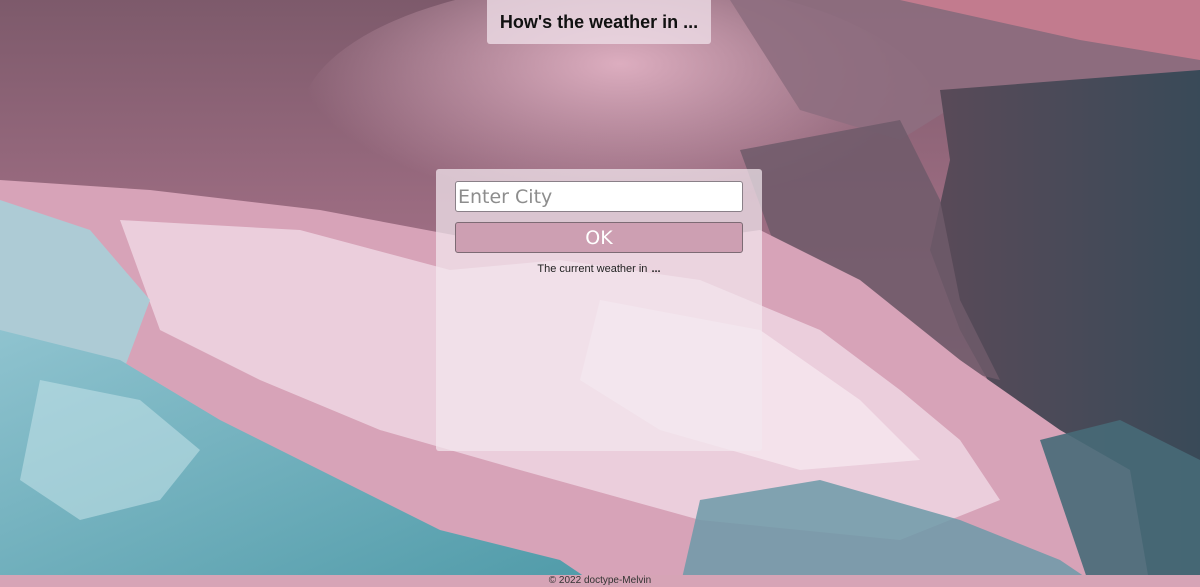 This screenshot has height=587, width=1200. What do you see at coordinates (599, 237) in the screenshot?
I see `ok-button: OK` at bounding box center [599, 237].